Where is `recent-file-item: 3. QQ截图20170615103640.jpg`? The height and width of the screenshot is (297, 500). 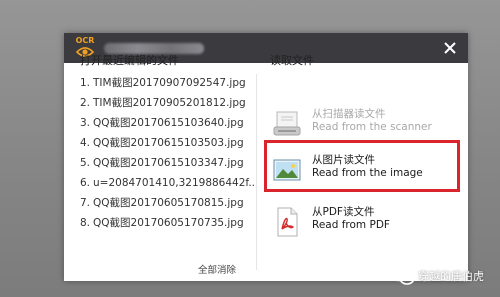
recent-file-item: 3. QQ截图20170615103640.jpg is located at coordinates (167, 124).